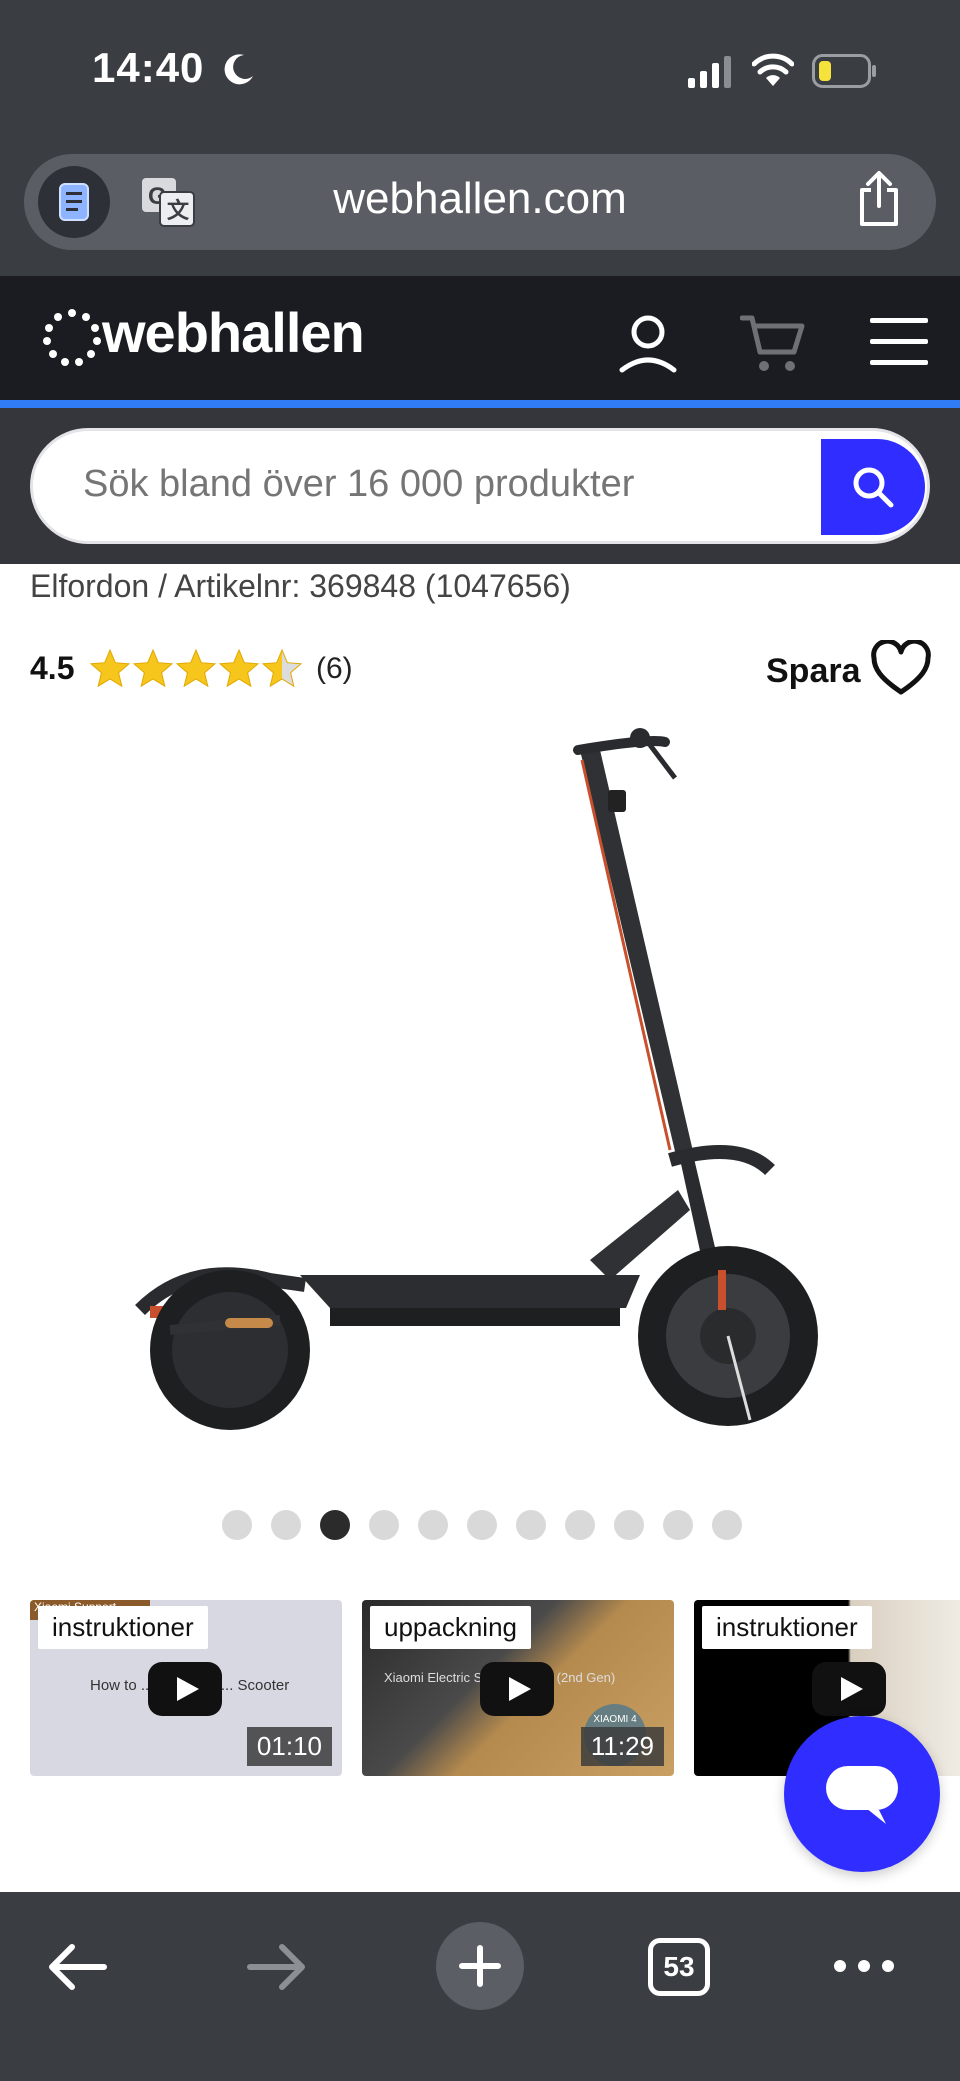 The width and height of the screenshot is (960, 2081). I want to click on video-duration: 01:10, so click(289, 1746).